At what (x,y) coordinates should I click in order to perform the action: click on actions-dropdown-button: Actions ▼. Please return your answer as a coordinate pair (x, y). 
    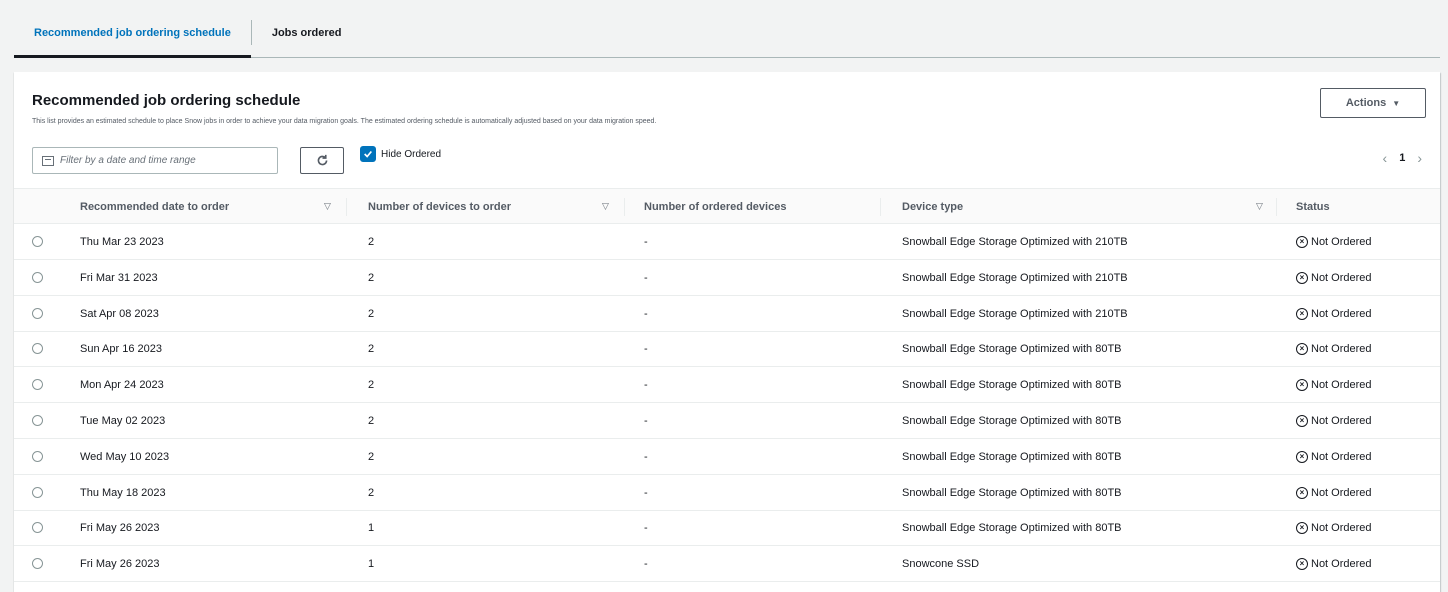
    Looking at the image, I should click on (1373, 103).